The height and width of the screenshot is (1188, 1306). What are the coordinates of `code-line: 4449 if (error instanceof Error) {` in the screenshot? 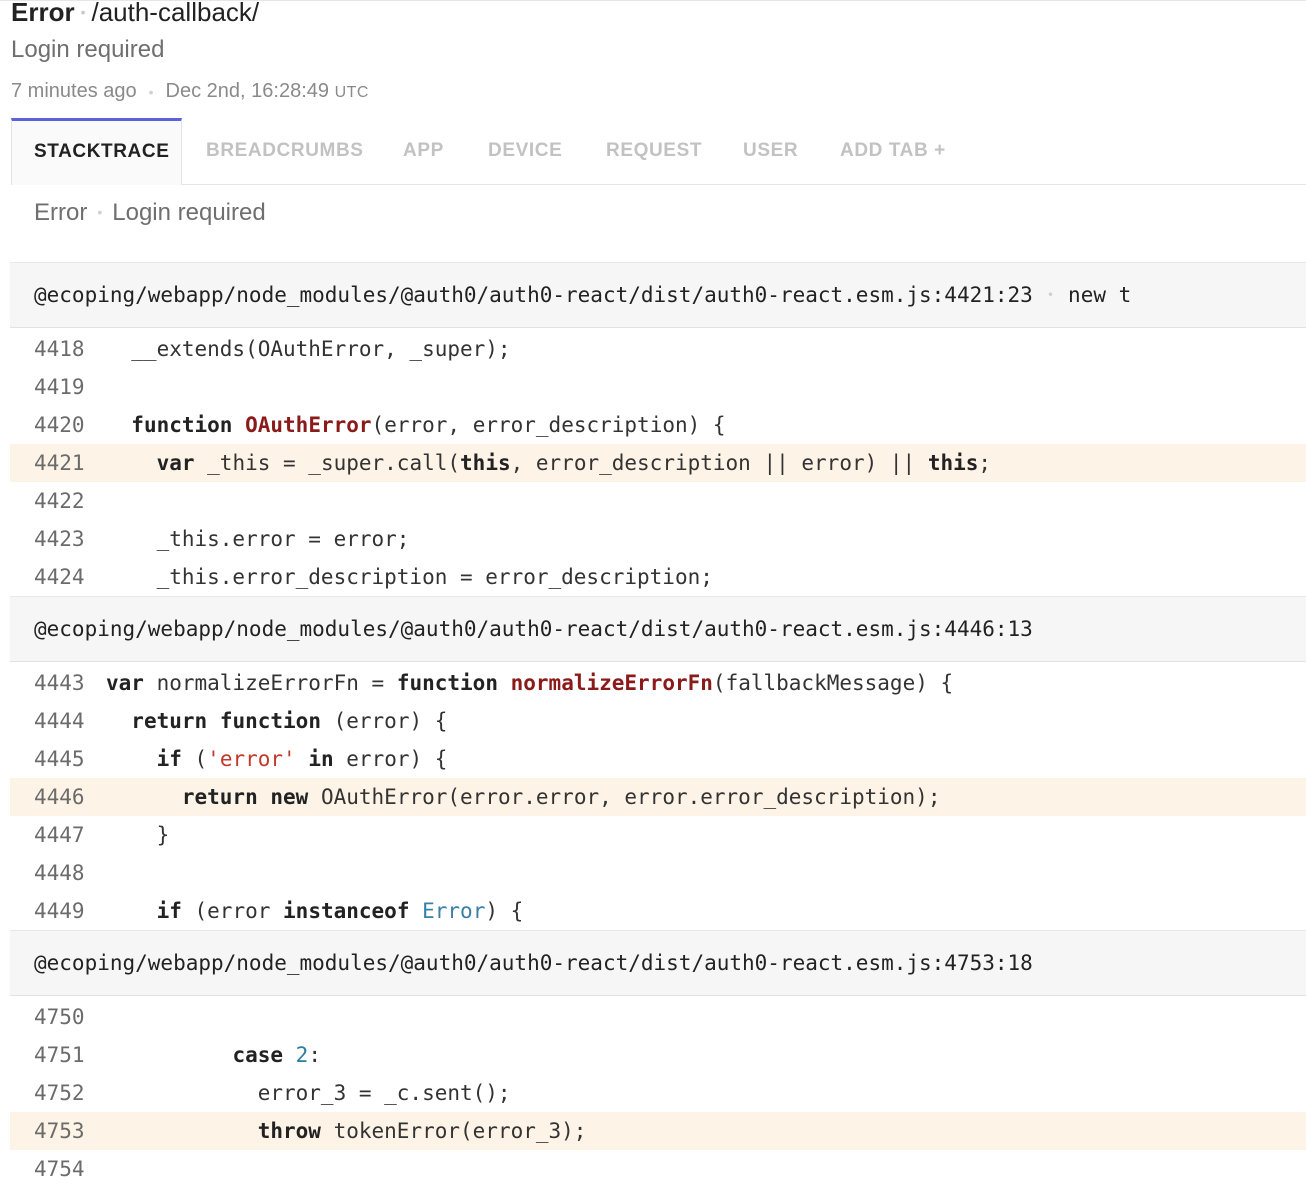 It's located at (658, 911).